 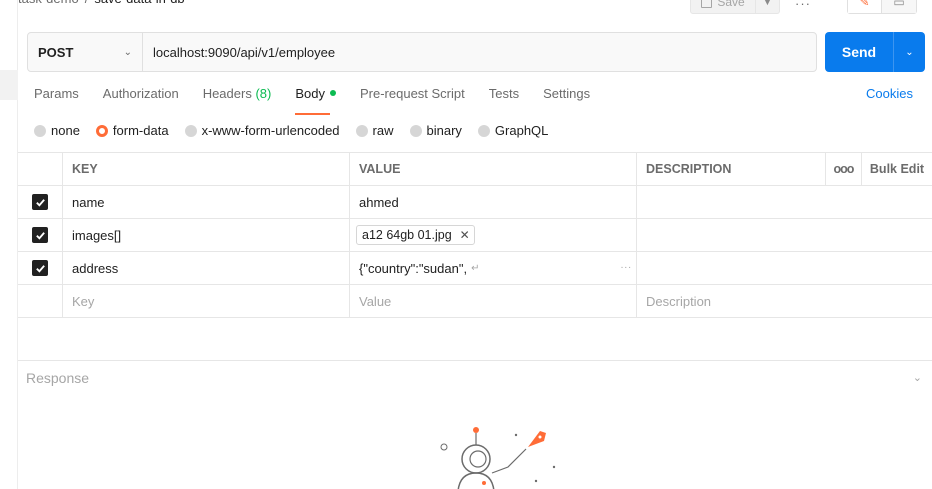 What do you see at coordinates (206, 202) in the screenshot?
I see `key-cell: name` at bounding box center [206, 202].